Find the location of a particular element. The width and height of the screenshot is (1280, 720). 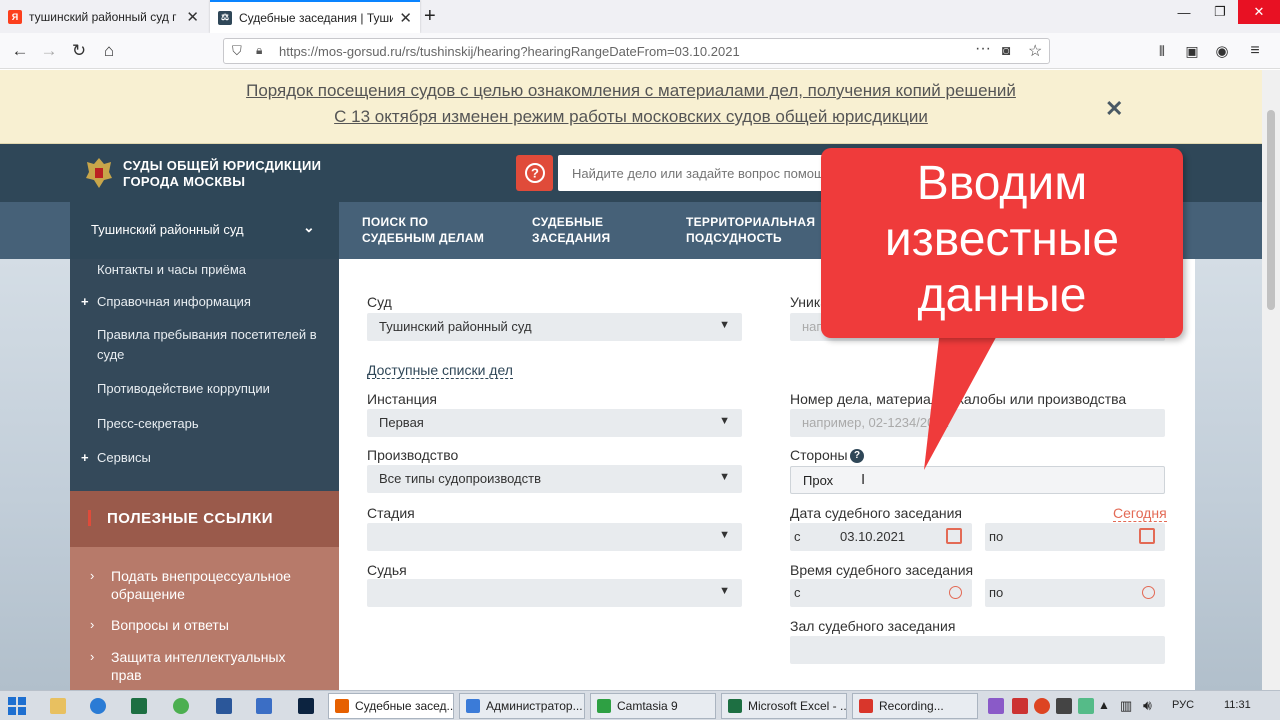

explorer-icon is located at coordinates (58, 706).